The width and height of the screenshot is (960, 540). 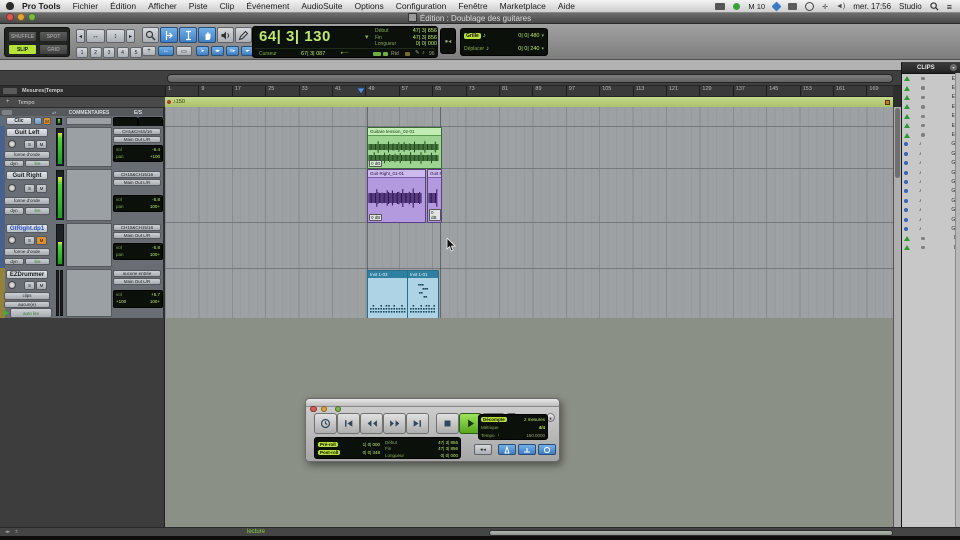 What do you see at coordinates (41, 6) in the screenshot?
I see `menu-app: Pro Tools` at bounding box center [41, 6].